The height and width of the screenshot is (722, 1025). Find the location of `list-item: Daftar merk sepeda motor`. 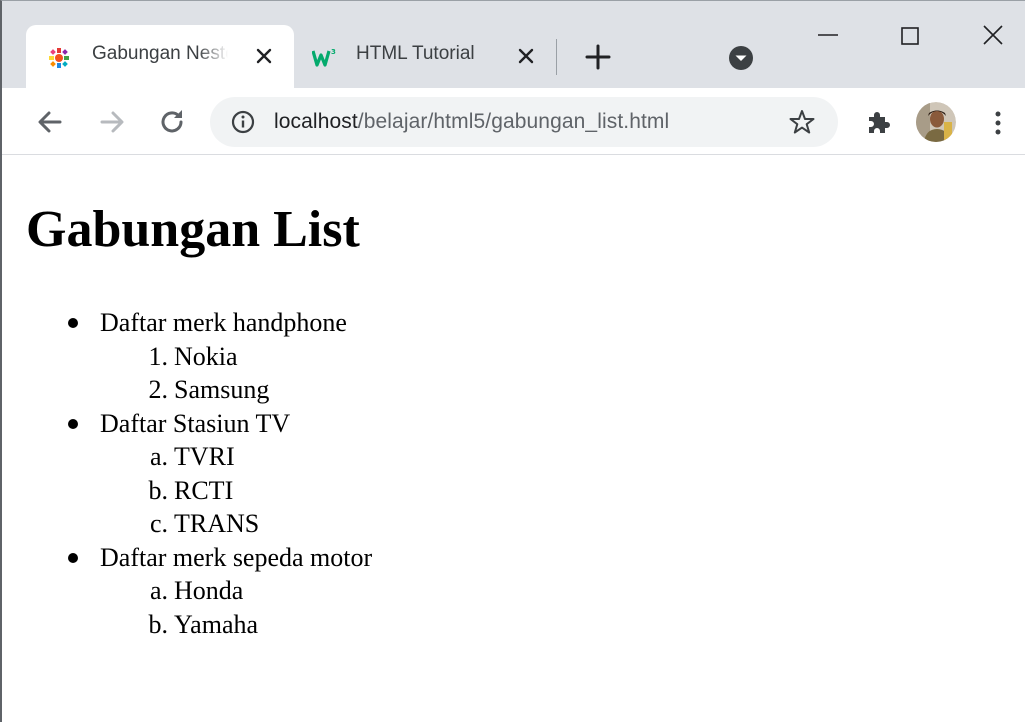

list-item: Daftar merk sepeda motor is located at coordinates (187, 558).